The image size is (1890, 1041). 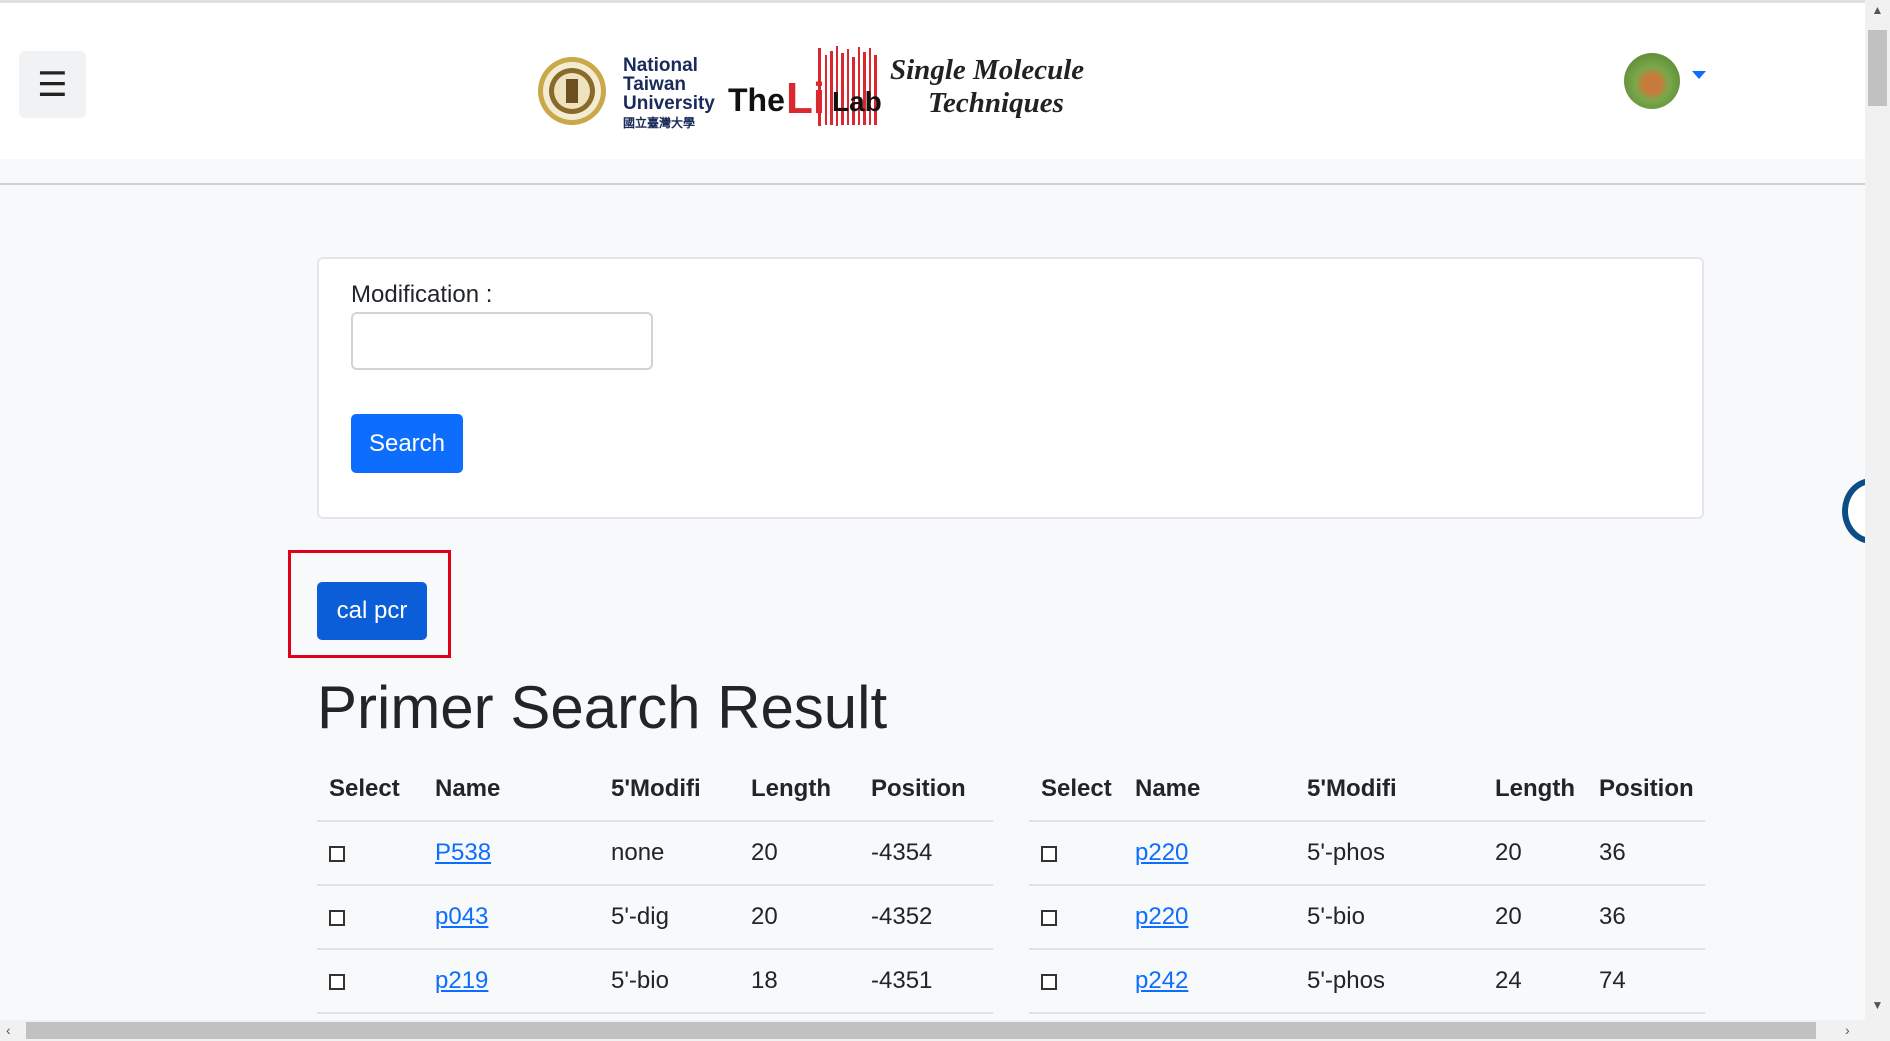 What do you see at coordinates (1877, 1008) in the screenshot?
I see `scroll-down-icon: ▼` at bounding box center [1877, 1008].